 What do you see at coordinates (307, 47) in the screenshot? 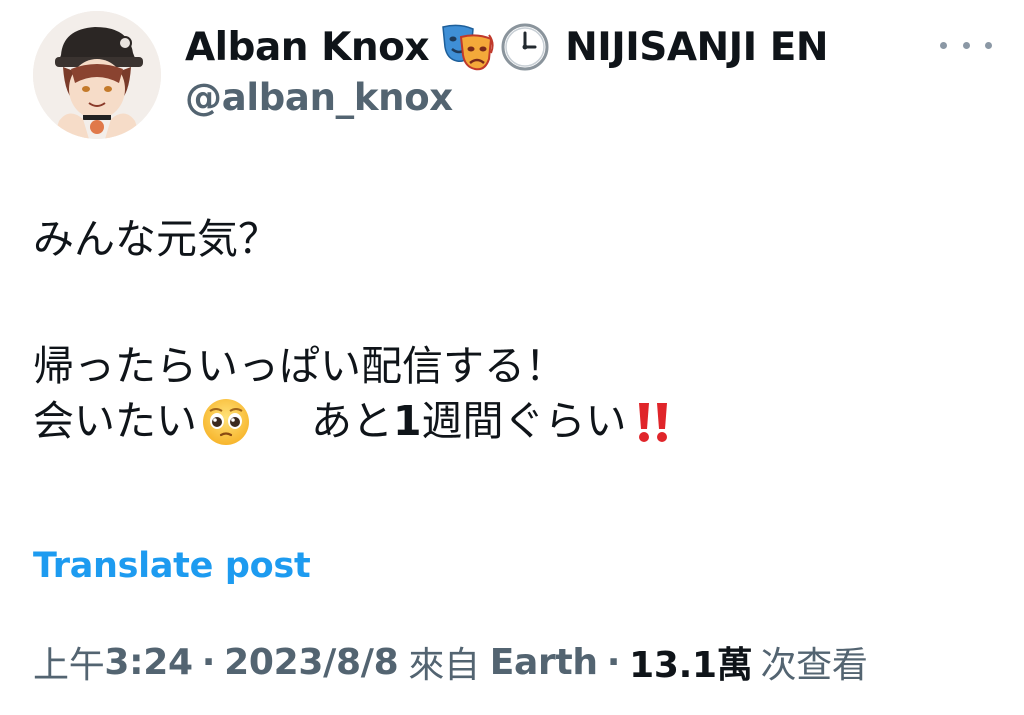
I see `display-name: Alban Knox` at bounding box center [307, 47].